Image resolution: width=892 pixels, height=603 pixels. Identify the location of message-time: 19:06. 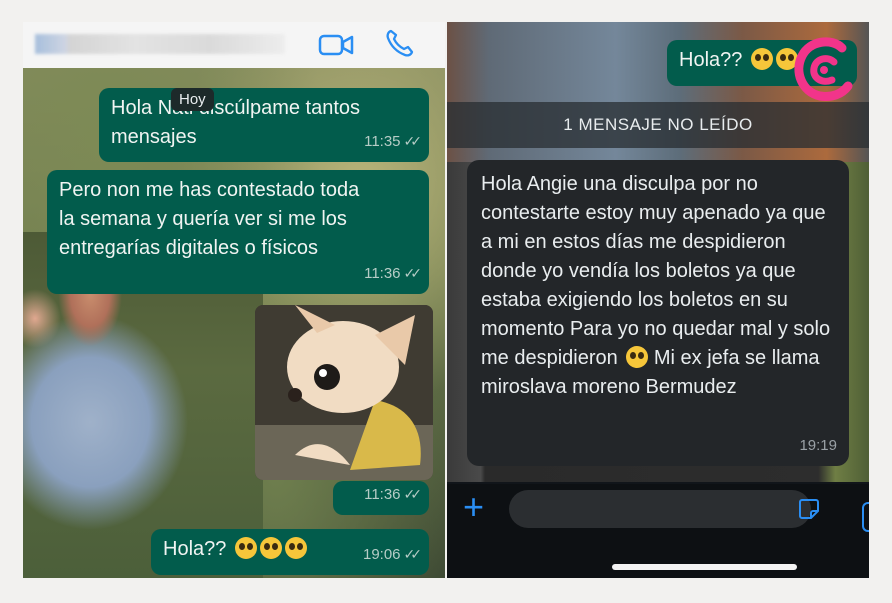
(381, 554).